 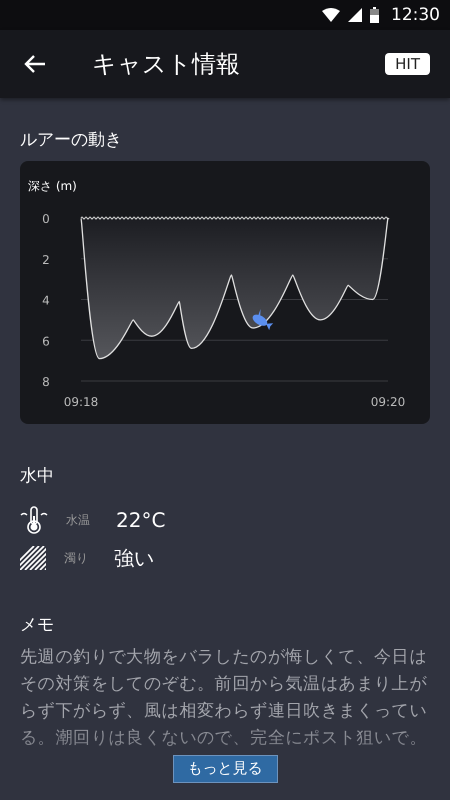 I want to click on field-value: 22°C, so click(x=141, y=520).